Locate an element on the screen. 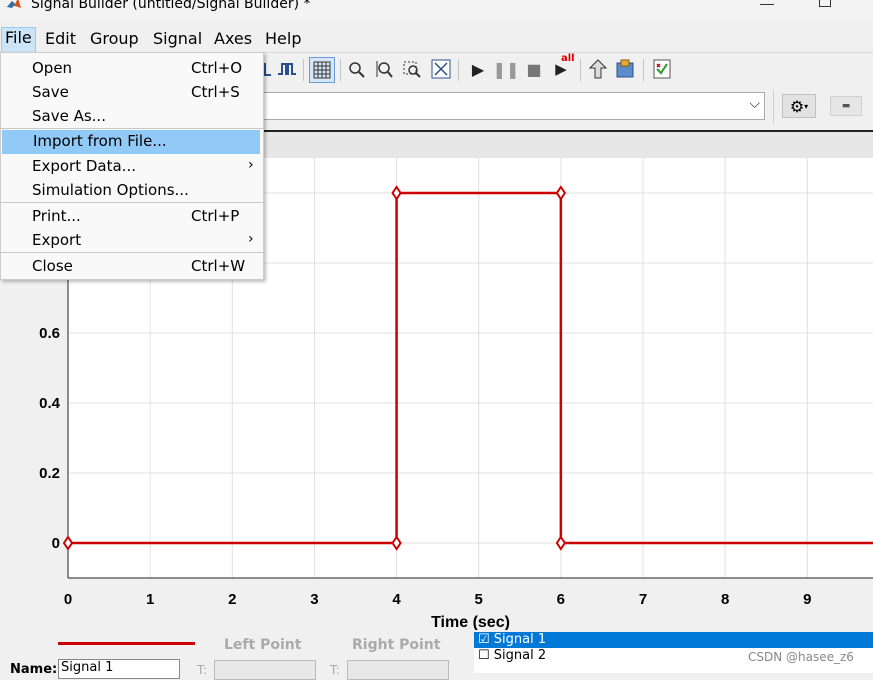  x-tick-label: 9 is located at coordinates (807, 599).